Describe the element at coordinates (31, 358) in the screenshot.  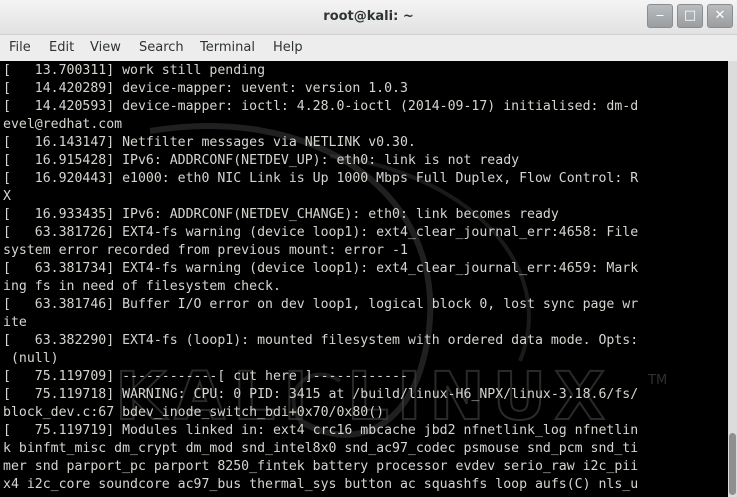
I see `terminal-line: (null)` at that location.